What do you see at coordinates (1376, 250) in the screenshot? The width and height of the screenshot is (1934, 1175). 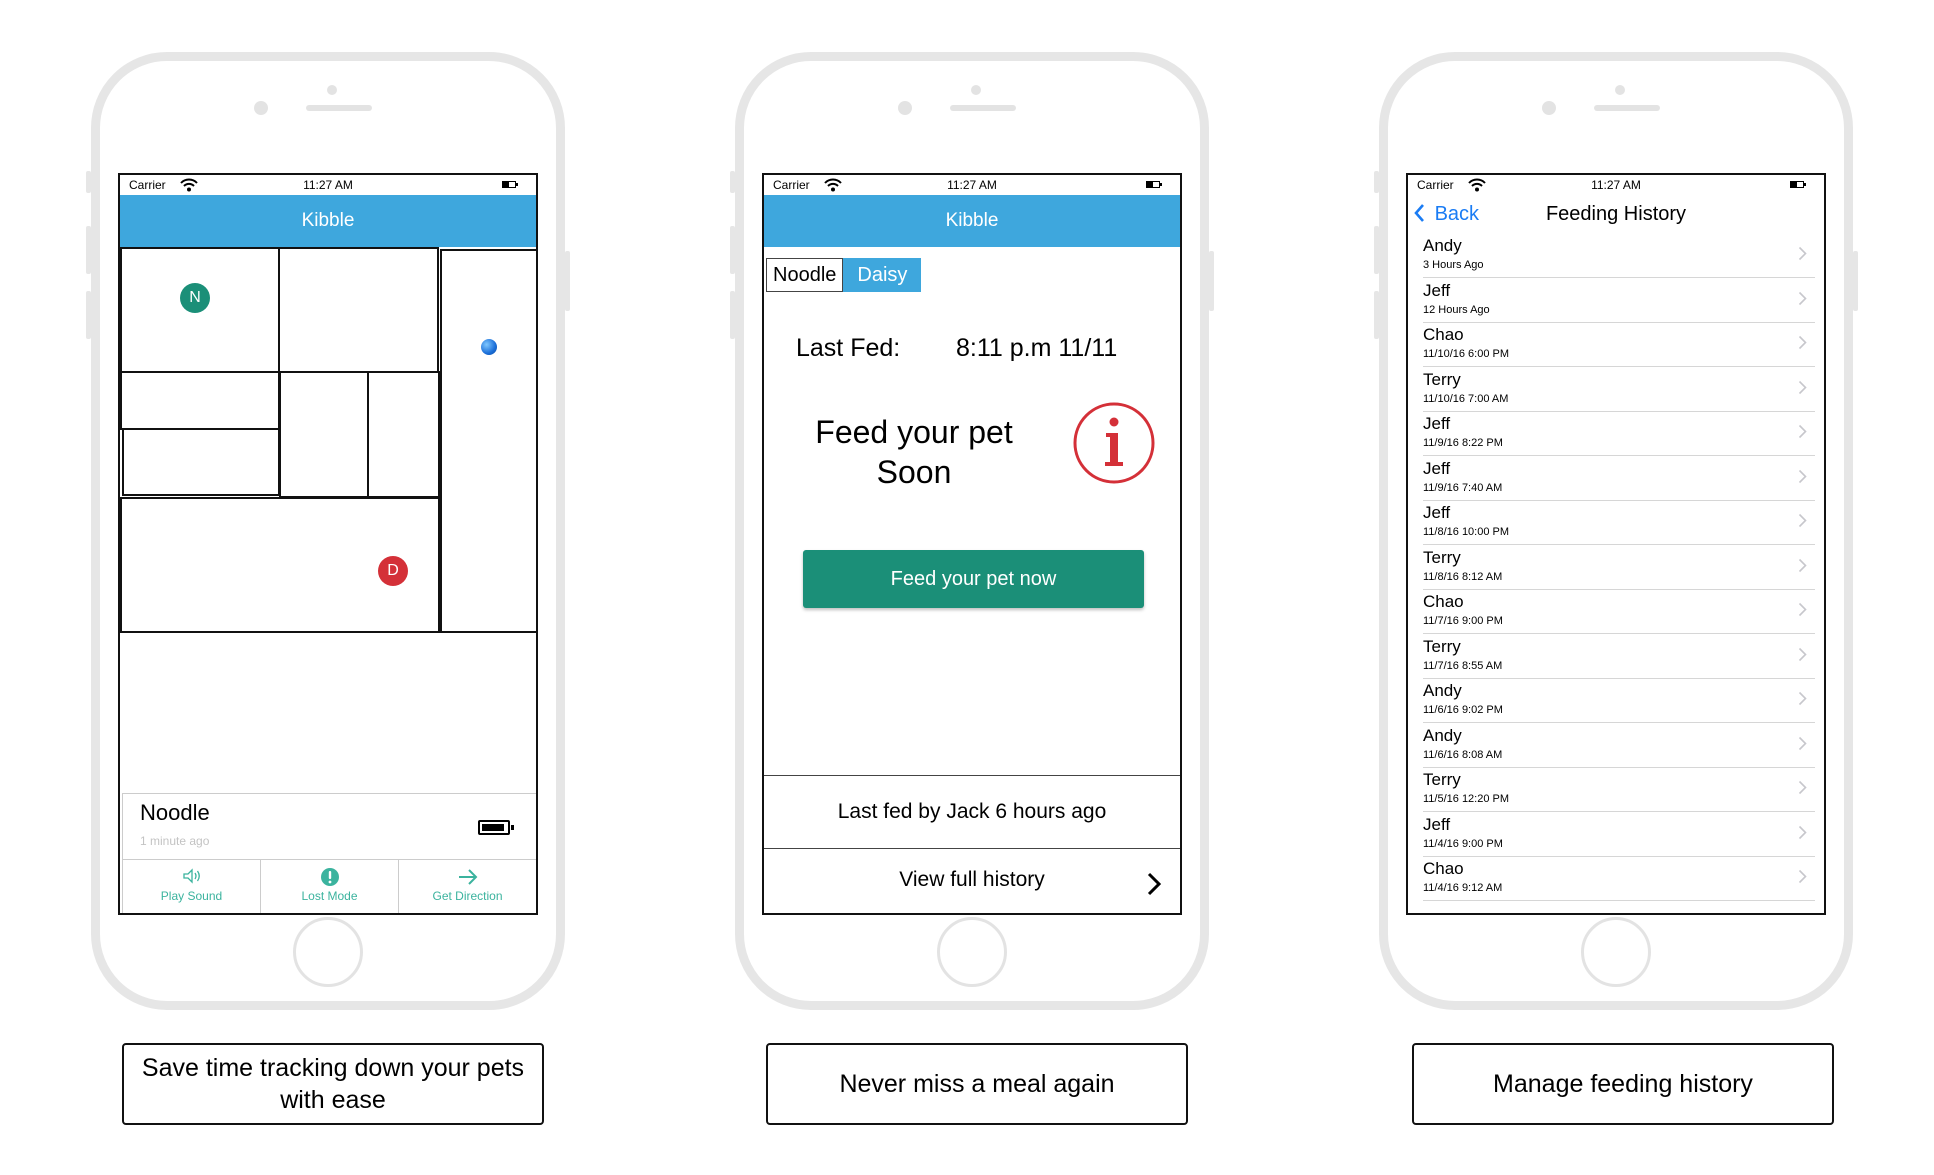 I see `volume-up-button` at bounding box center [1376, 250].